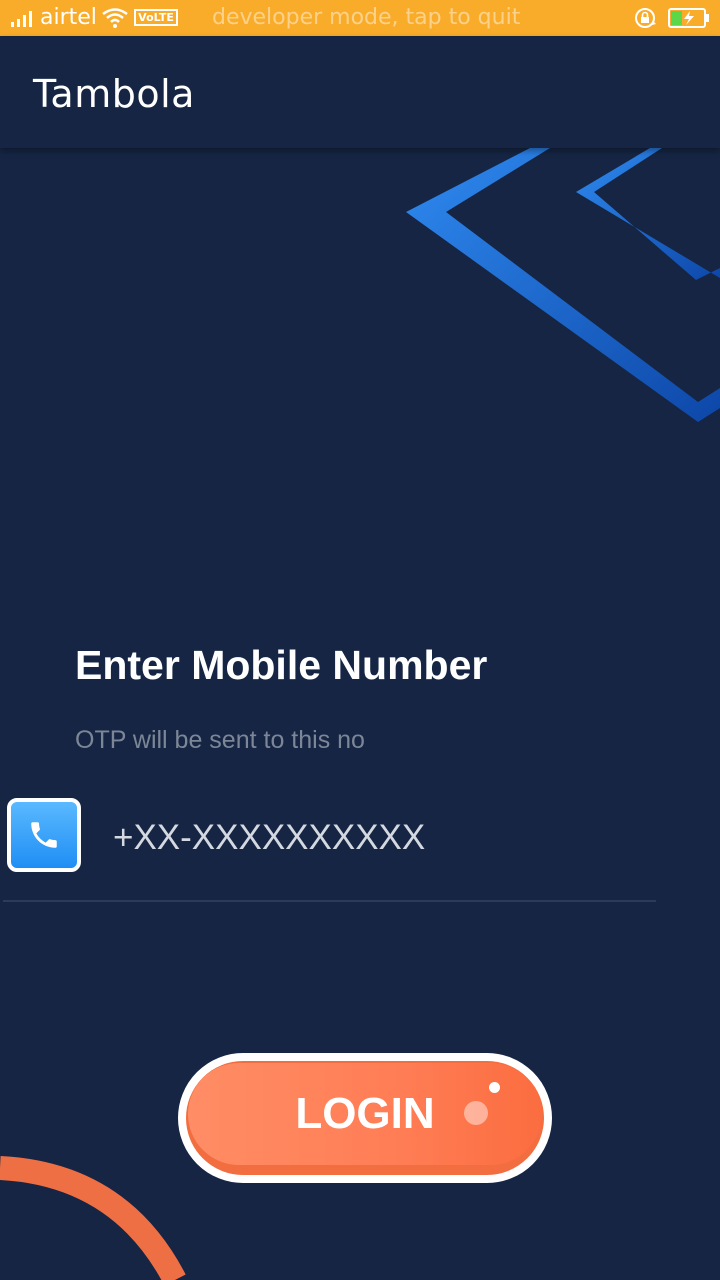  Describe the element at coordinates (281, 665) in the screenshot. I see `page-heading: Enter Mobile Number` at that location.